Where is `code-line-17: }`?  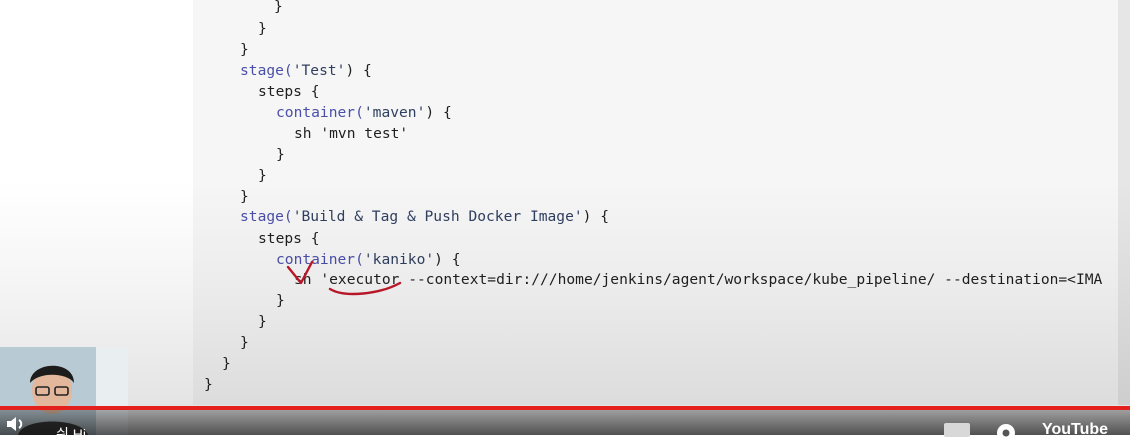
code-line-17: } is located at coordinates (244, 342).